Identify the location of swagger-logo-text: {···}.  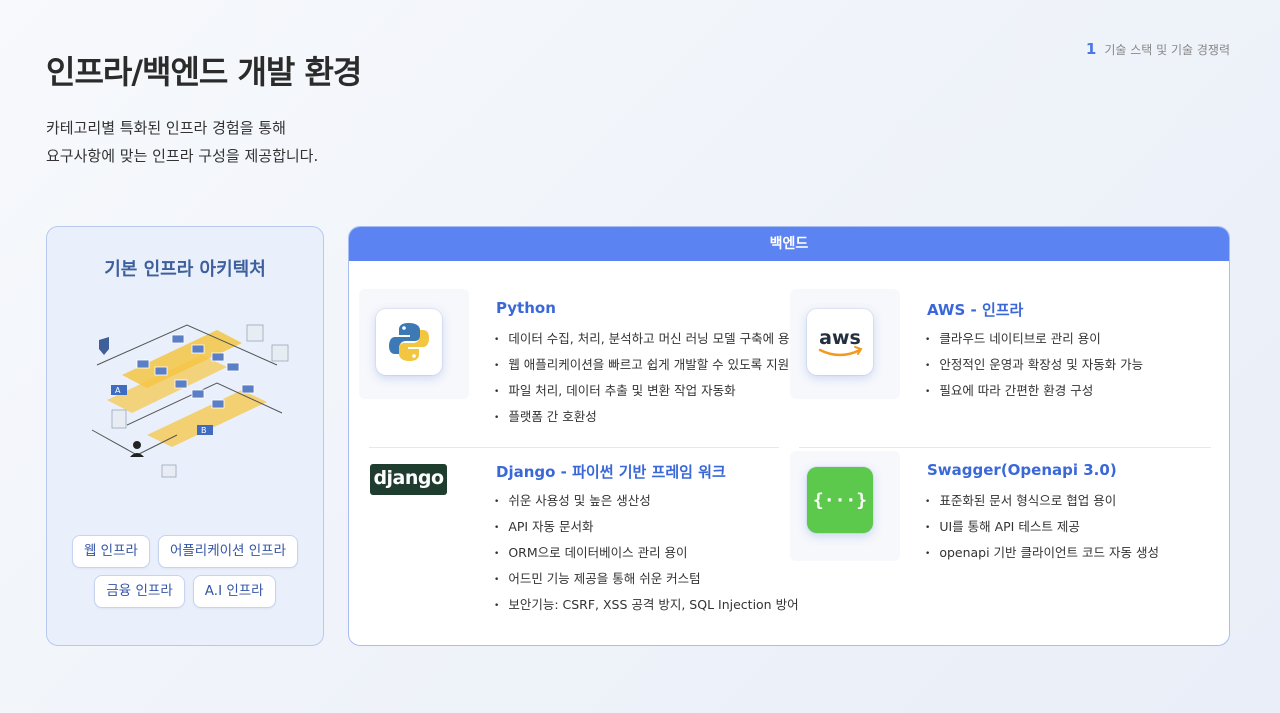
(840, 500).